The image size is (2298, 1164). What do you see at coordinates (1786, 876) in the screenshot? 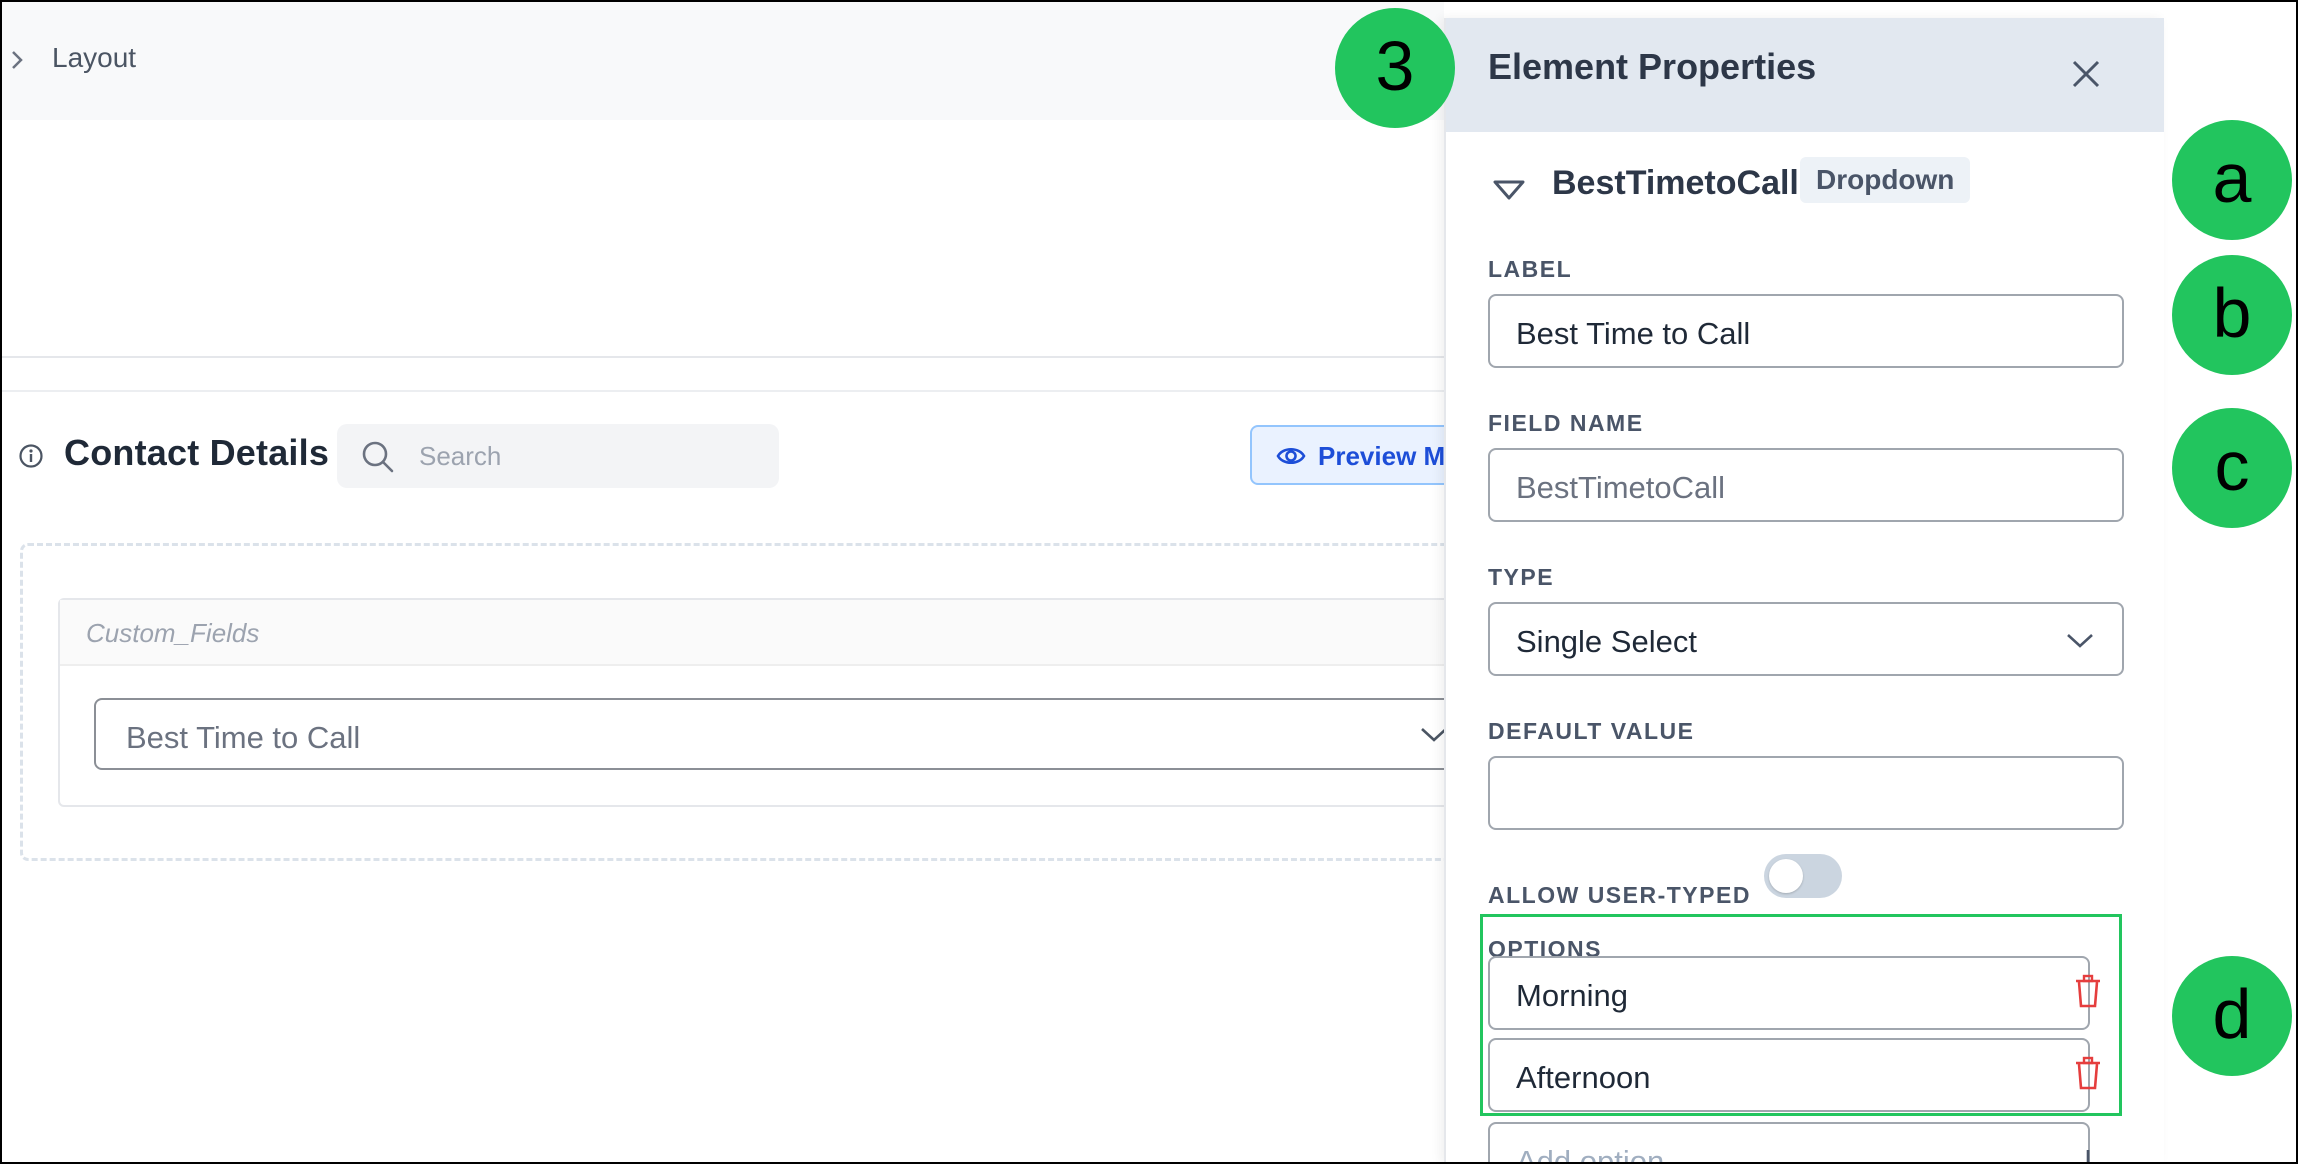
I see `toggle-knob` at bounding box center [1786, 876].